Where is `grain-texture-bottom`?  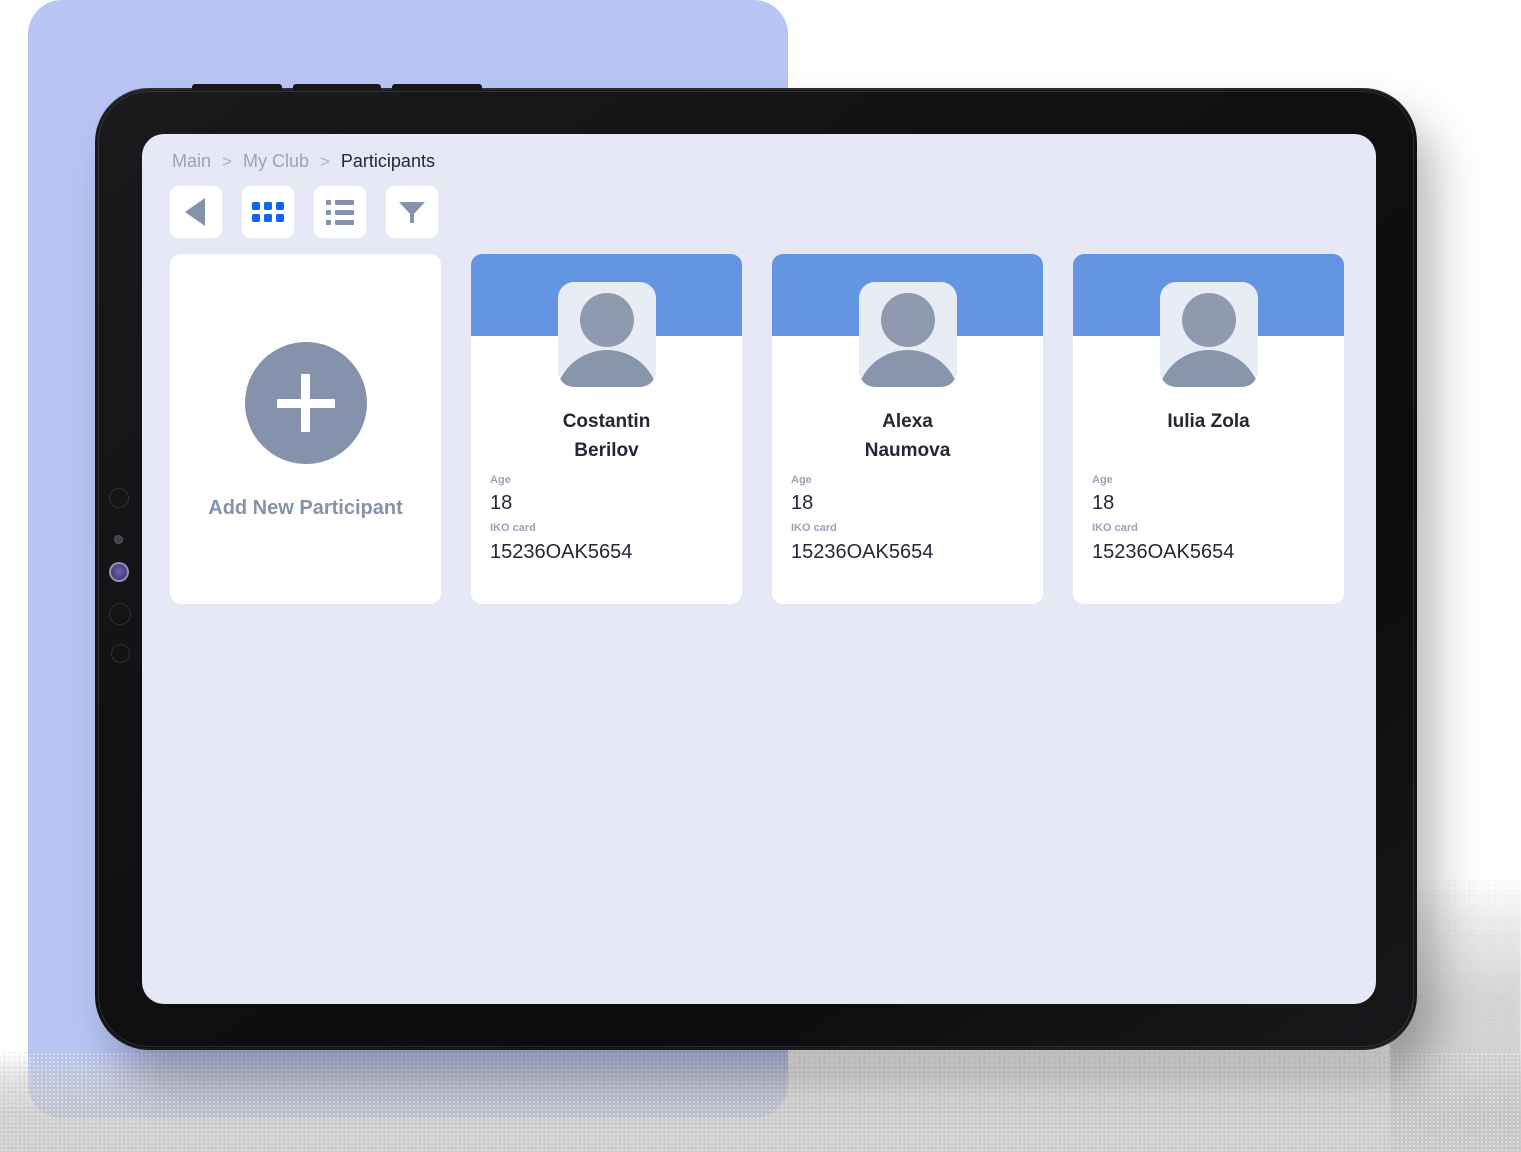
grain-texture-bottom is located at coordinates (760, 1102).